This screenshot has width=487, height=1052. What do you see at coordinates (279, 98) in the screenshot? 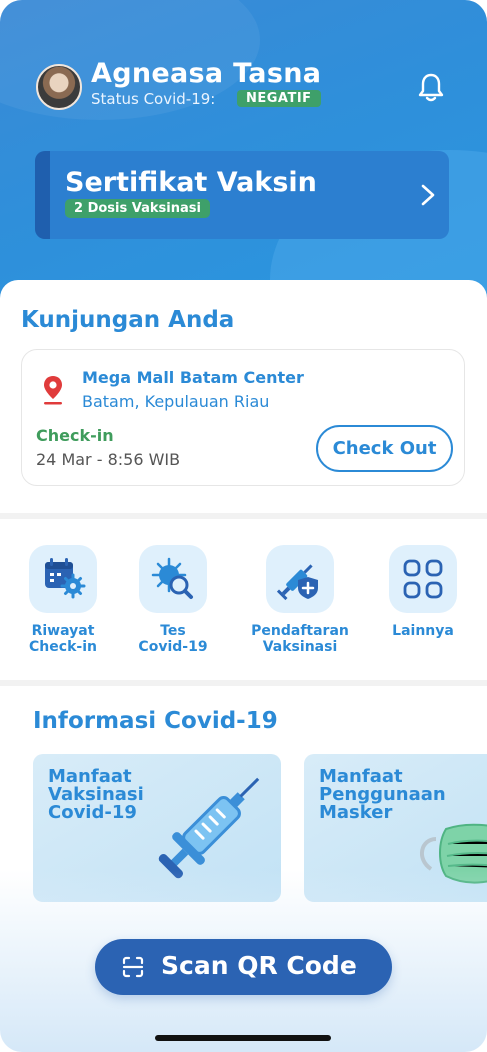
I see `covid-status-badge: NEGATIF` at bounding box center [279, 98].